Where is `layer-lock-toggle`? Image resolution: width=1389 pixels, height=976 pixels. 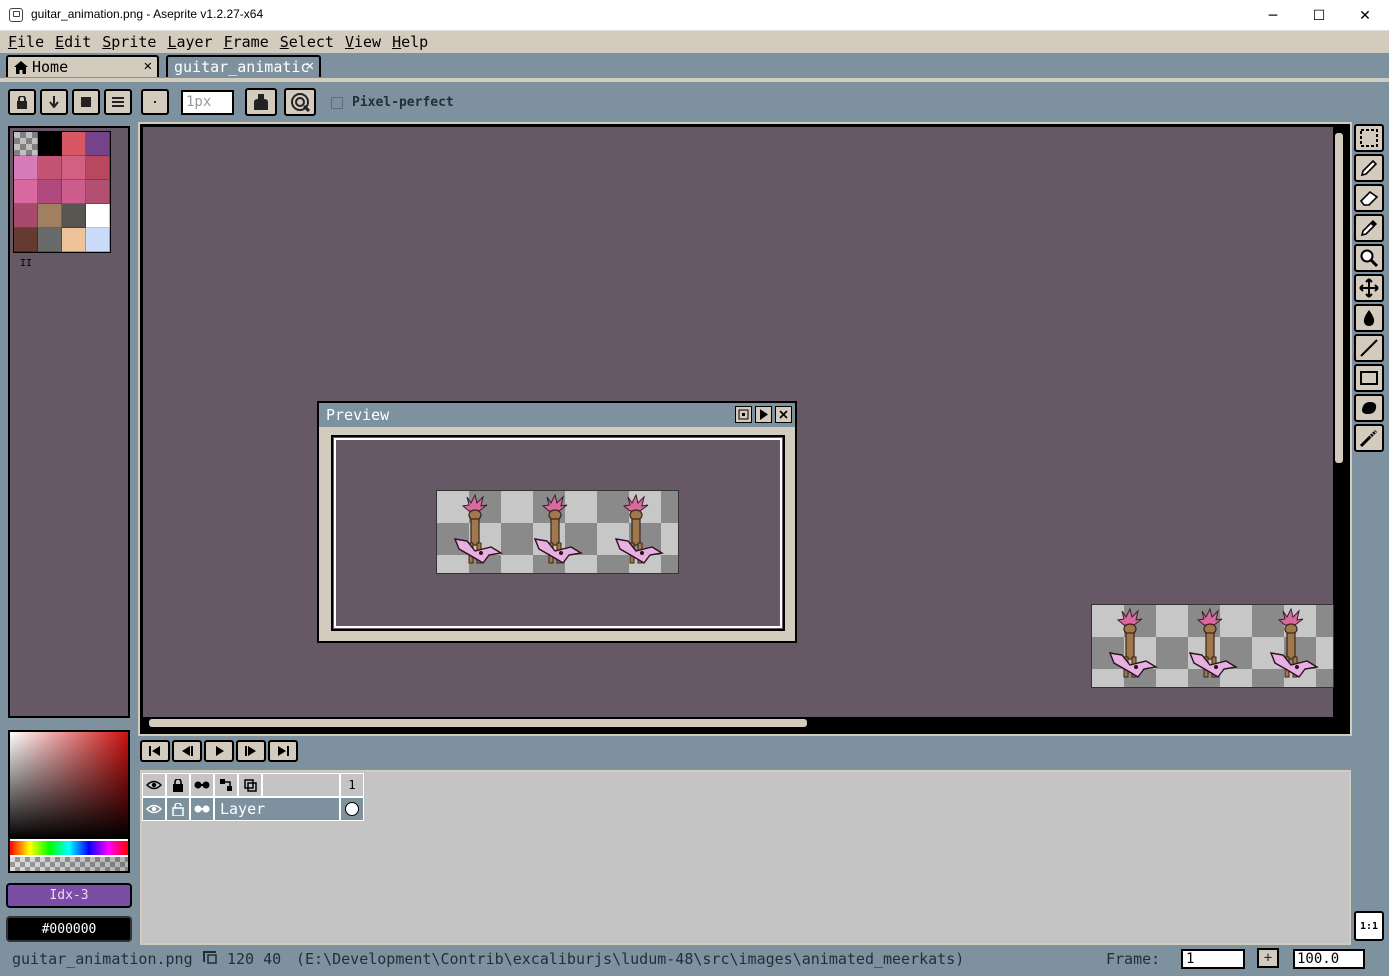
layer-lock-toggle is located at coordinates (178, 809).